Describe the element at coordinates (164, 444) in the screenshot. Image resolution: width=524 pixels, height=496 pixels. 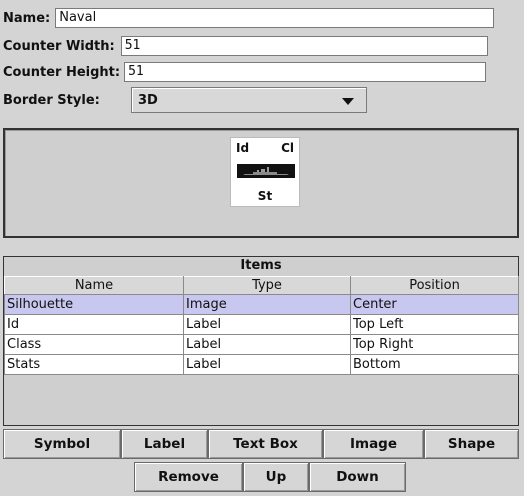
I see `label-button: Label` at that location.